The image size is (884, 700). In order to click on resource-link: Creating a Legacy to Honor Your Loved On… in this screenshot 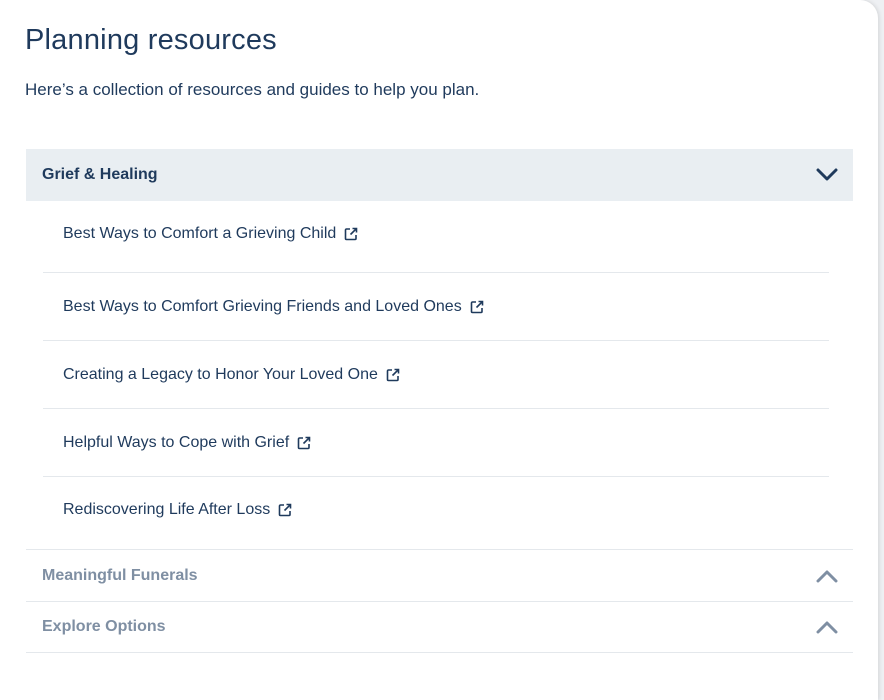, I will do `click(436, 375)`.